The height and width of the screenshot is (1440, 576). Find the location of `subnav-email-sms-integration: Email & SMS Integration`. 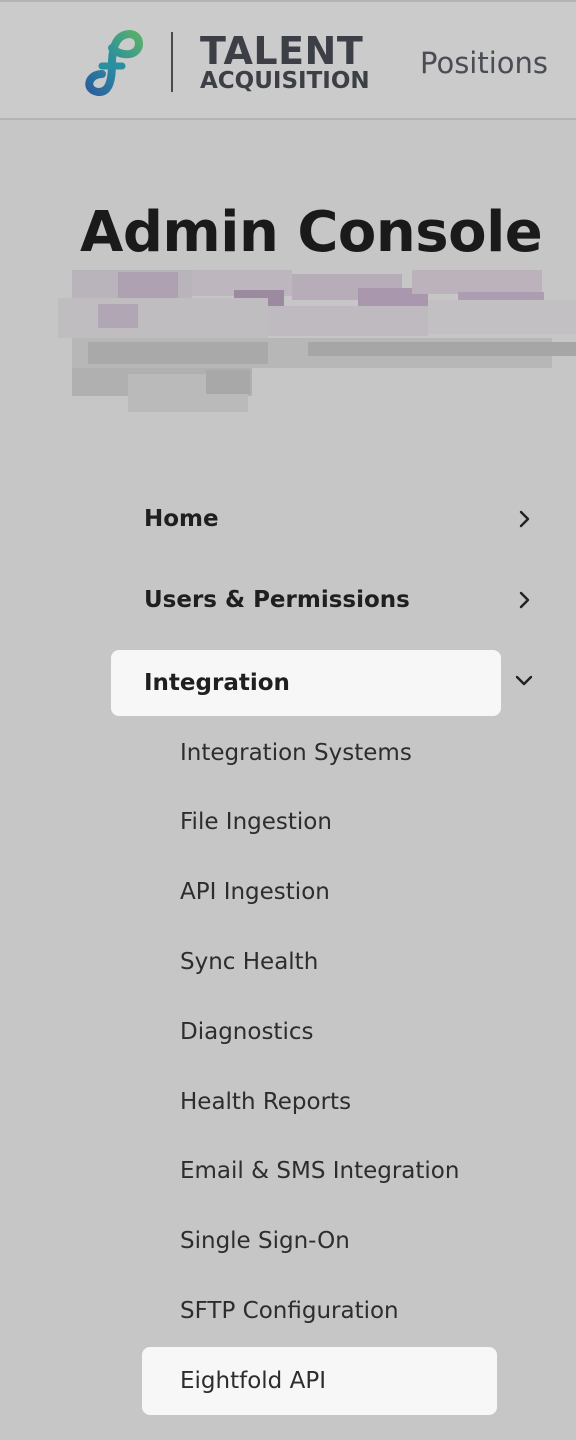

subnav-email-sms-integration: Email & SMS Integration is located at coordinates (319, 1171).